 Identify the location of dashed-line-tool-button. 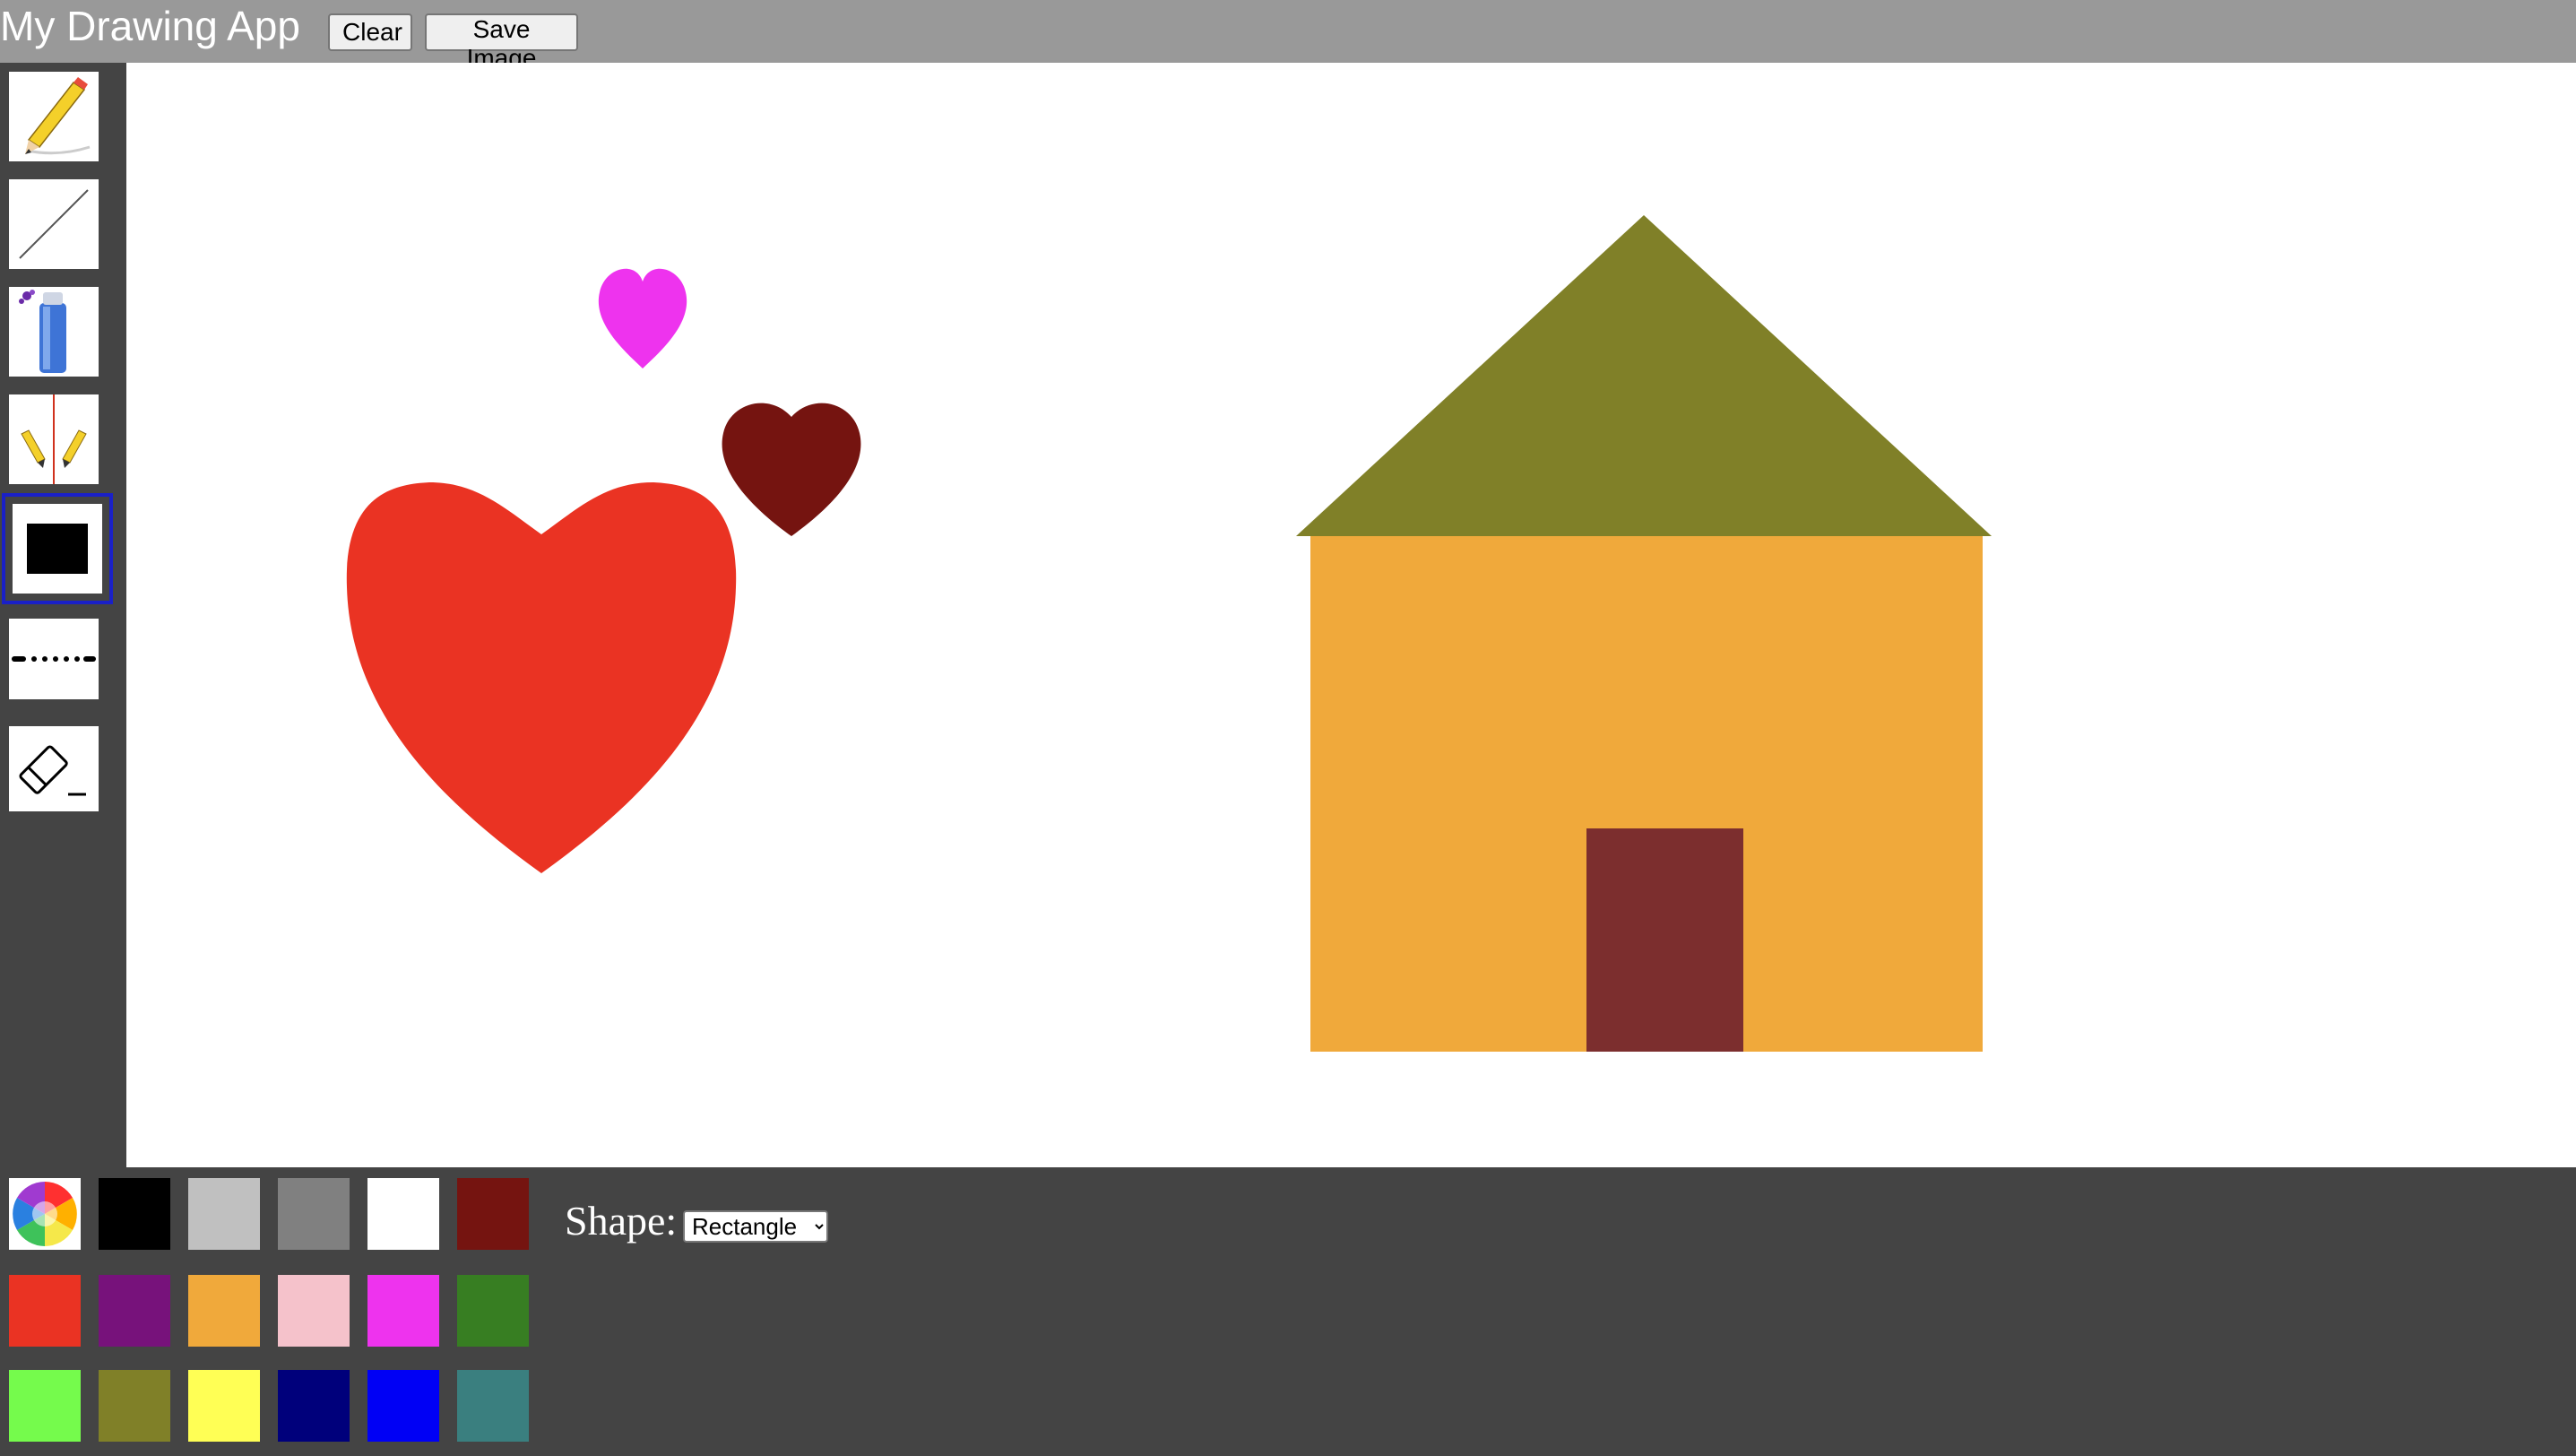
(54, 659).